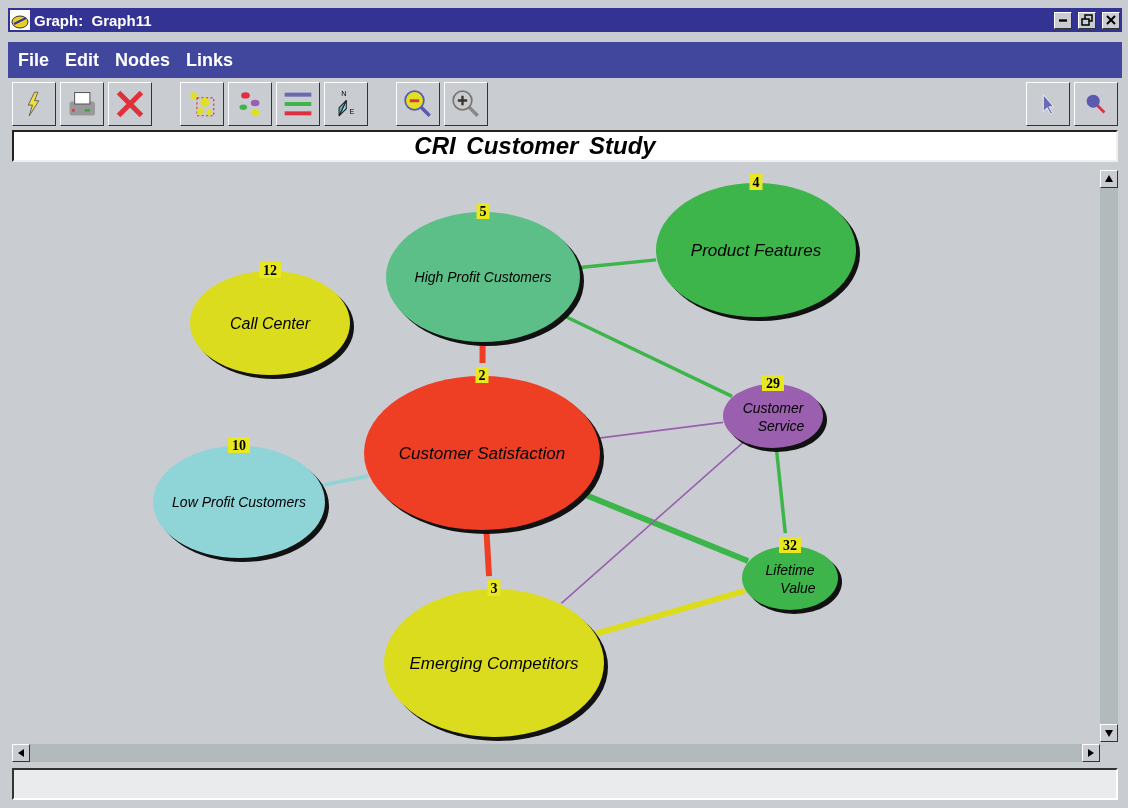 The image size is (1128, 808). I want to click on zoom-out-button, so click(418, 104).